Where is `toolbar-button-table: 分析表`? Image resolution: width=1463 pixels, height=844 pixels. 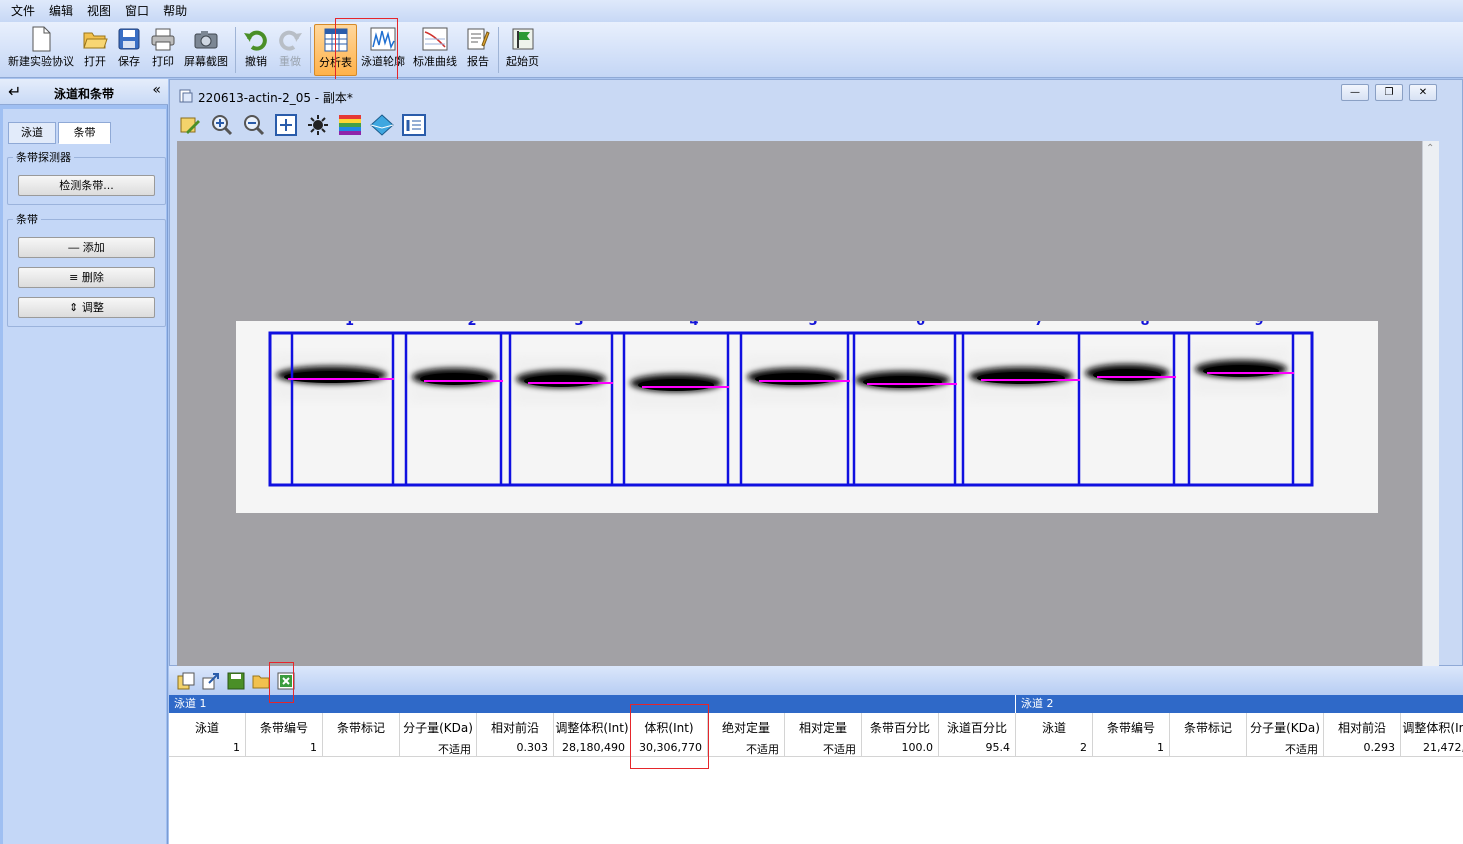
toolbar-button-table: 分析表 is located at coordinates (335, 50).